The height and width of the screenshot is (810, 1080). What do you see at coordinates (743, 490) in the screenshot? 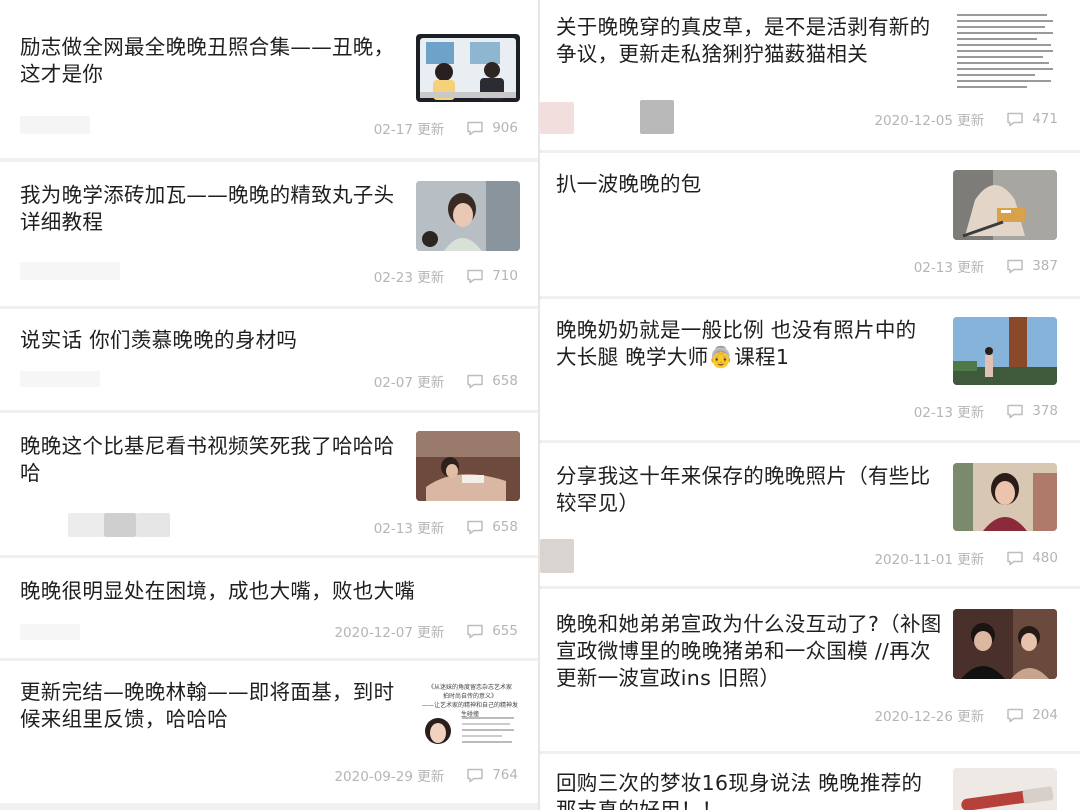
I see `post-title: 分享我这十年来保存的晚晚照片（有些比较罕见）` at bounding box center [743, 490].